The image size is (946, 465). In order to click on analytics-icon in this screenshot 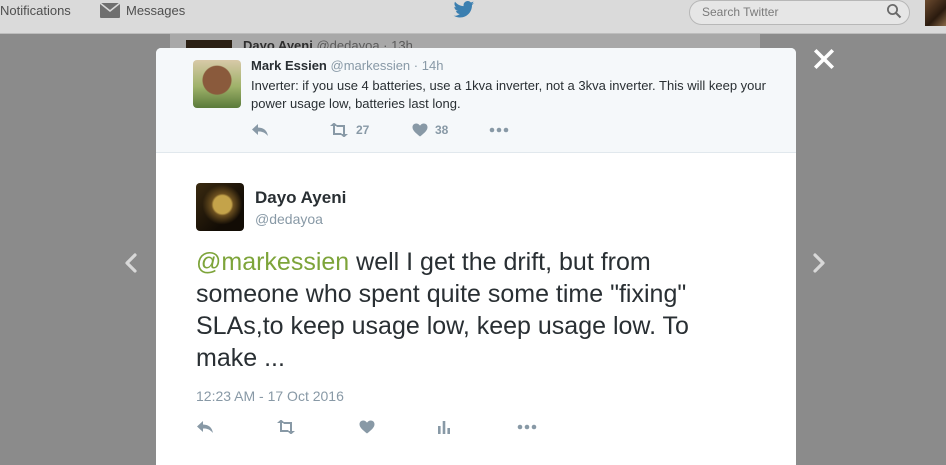, I will do `click(444, 427)`.